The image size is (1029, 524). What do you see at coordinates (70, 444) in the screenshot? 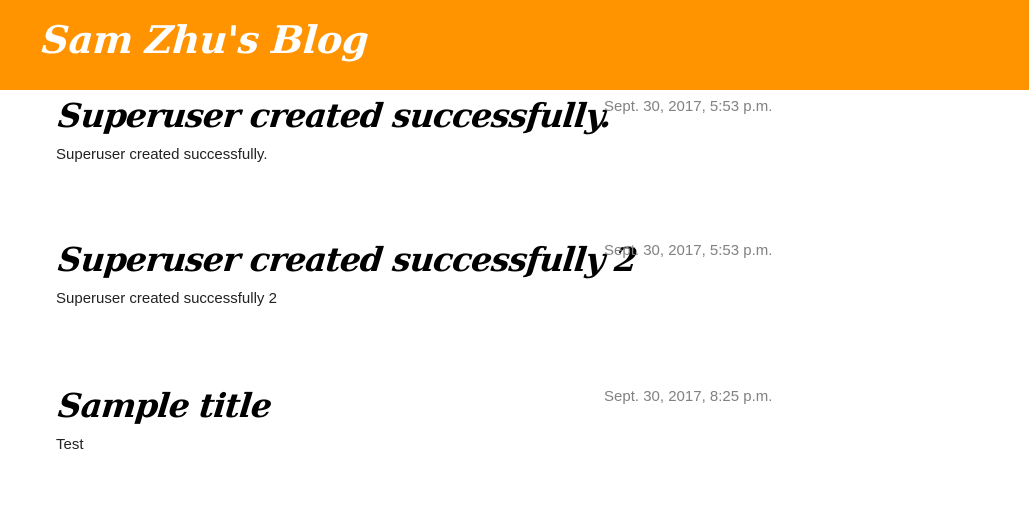
I see `post-body: Test` at bounding box center [70, 444].